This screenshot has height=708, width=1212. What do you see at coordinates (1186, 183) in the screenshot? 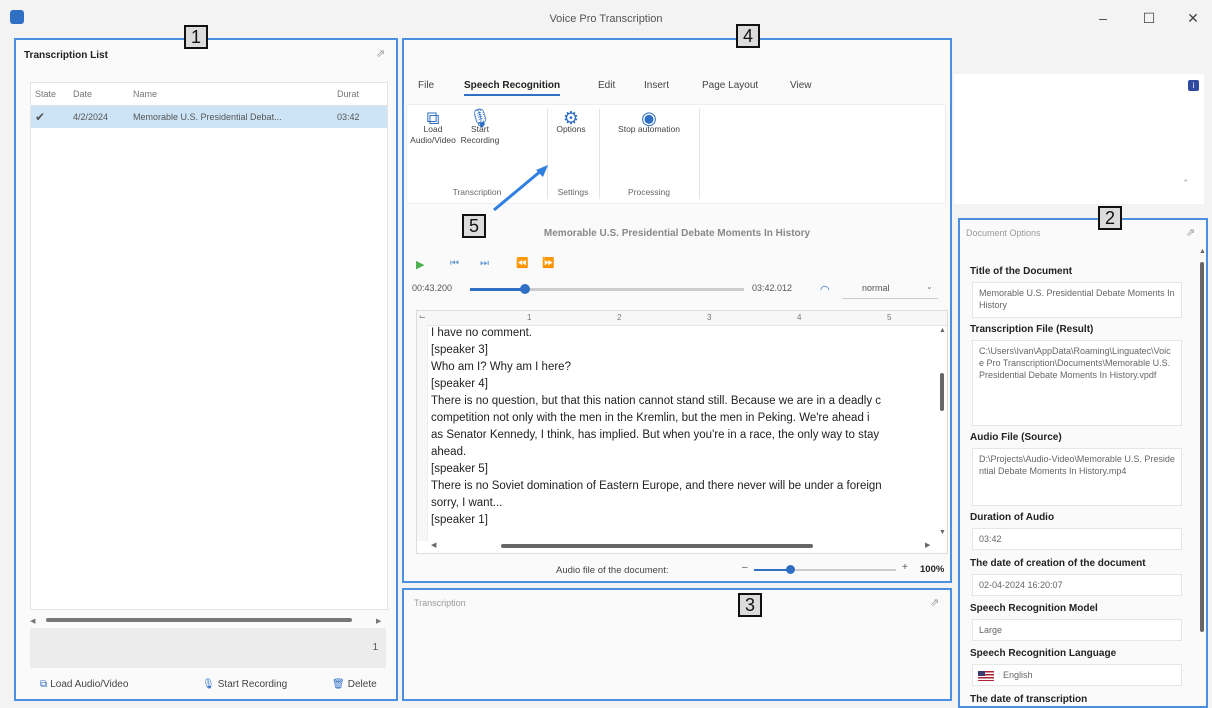
I see `collapse-ribbon-icon: ⌃` at bounding box center [1186, 183].